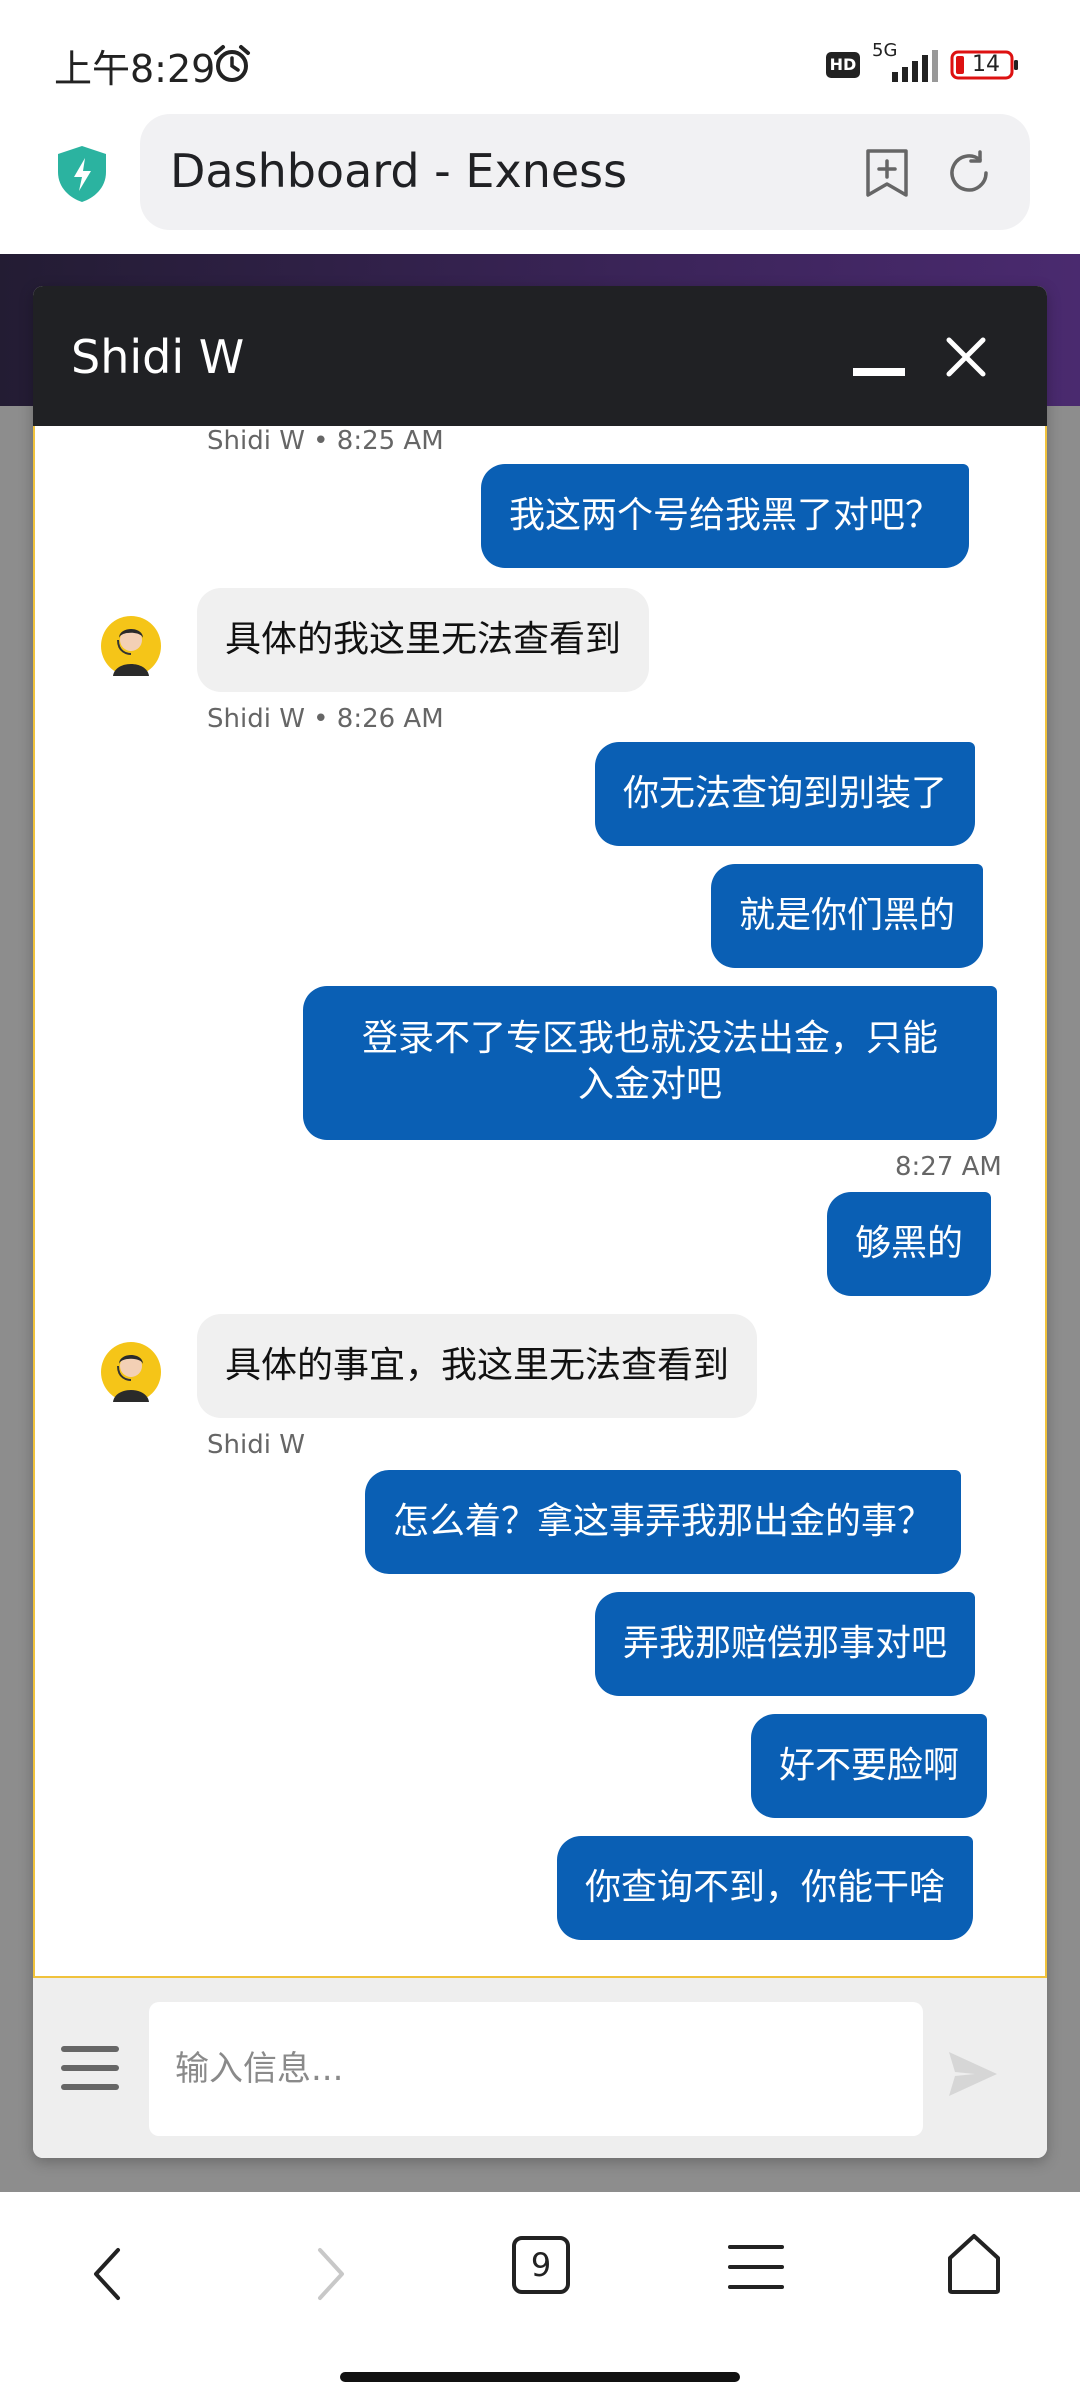 Image resolution: width=1080 pixels, height=2400 pixels. I want to click on reload-icon, so click(969, 173).